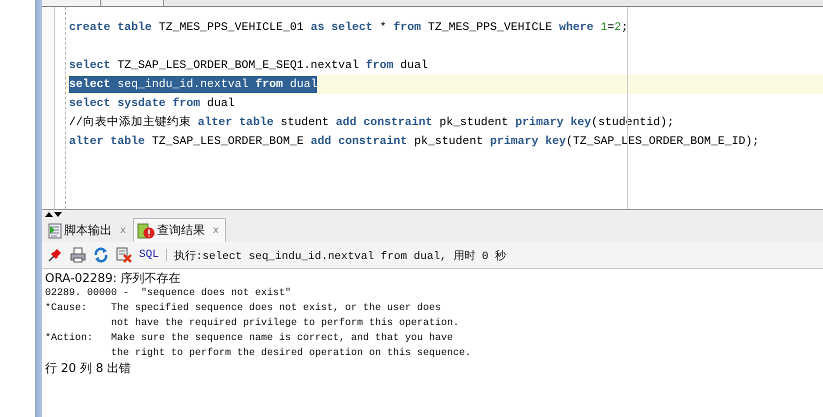 This screenshot has width=823, height=417. Describe the element at coordinates (55, 255) in the screenshot. I see `pin-icon` at that location.